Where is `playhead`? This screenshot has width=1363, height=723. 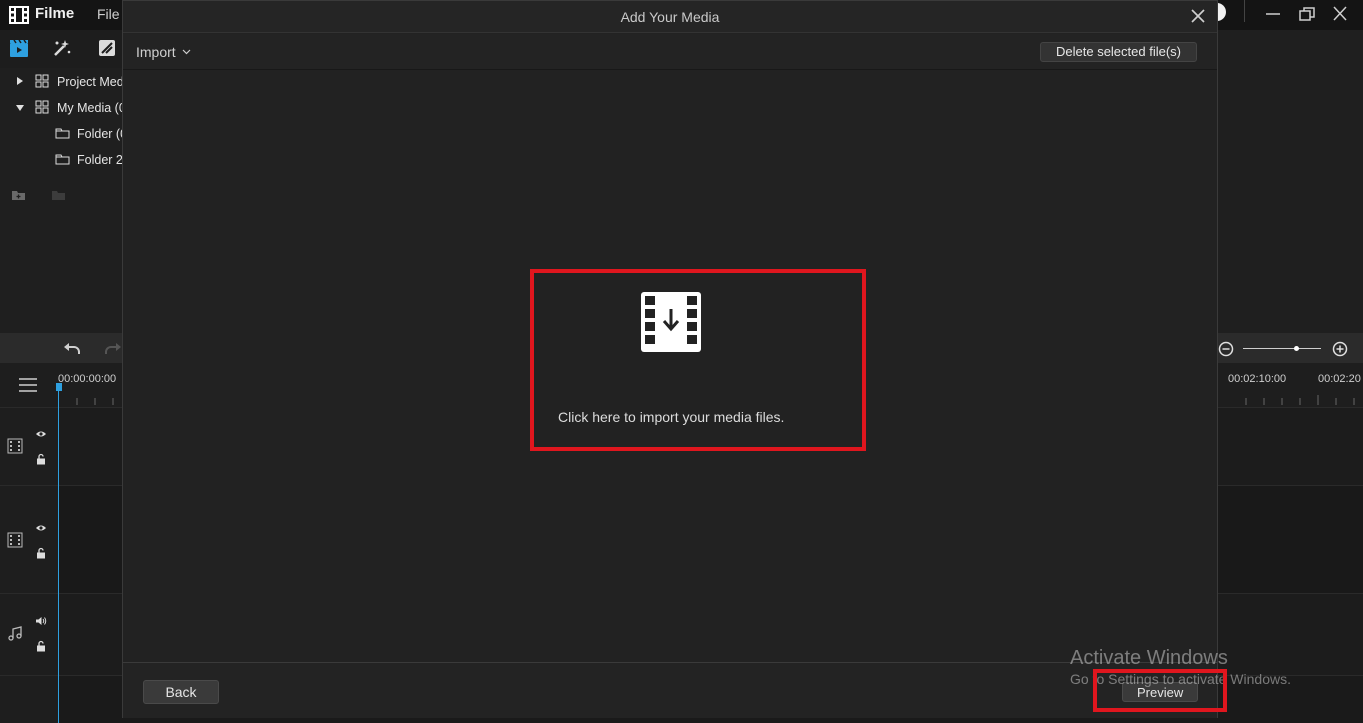
playhead is located at coordinates (58, 554).